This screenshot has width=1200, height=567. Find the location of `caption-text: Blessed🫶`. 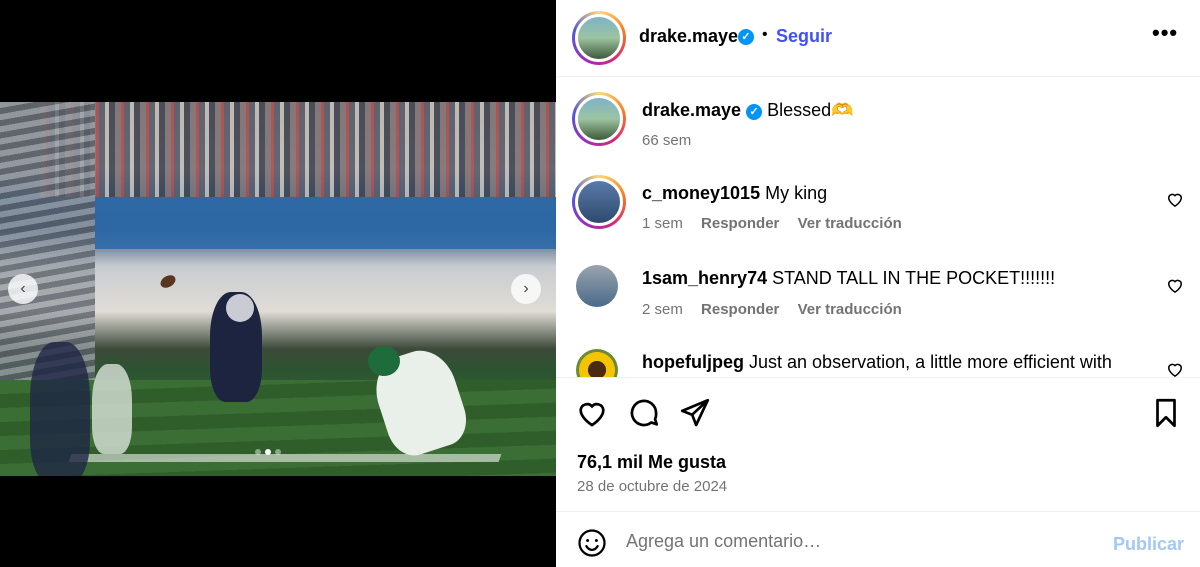

caption-text: Blessed🫶 is located at coordinates (810, 110).